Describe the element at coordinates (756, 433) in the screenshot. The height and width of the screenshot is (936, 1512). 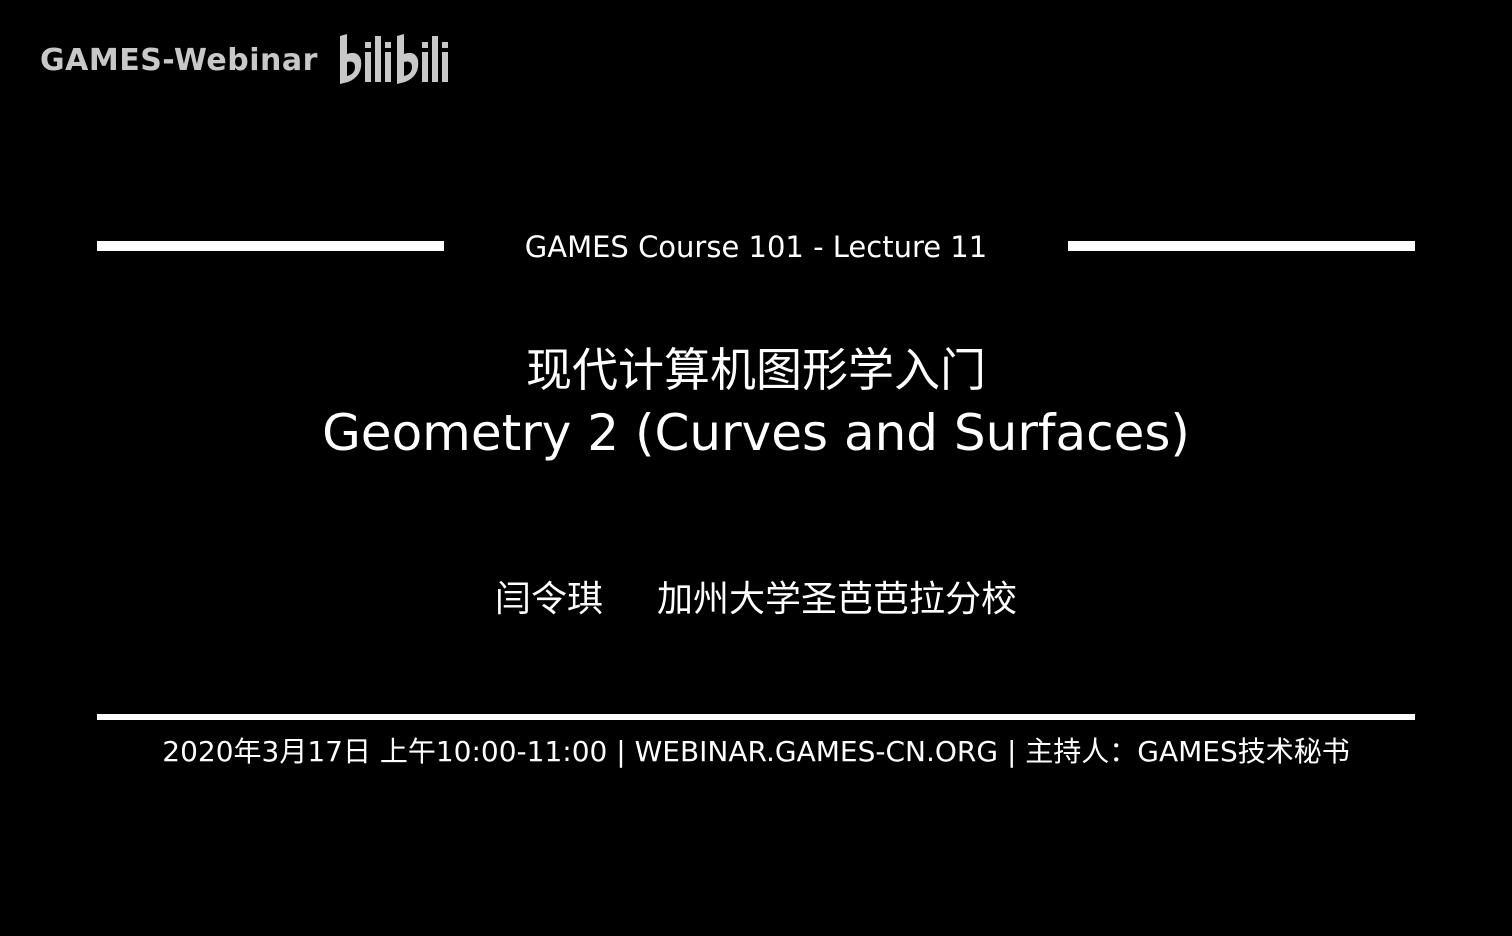
I see `title-english: Geometry 2 (Curves and Surfaces)` at that location.